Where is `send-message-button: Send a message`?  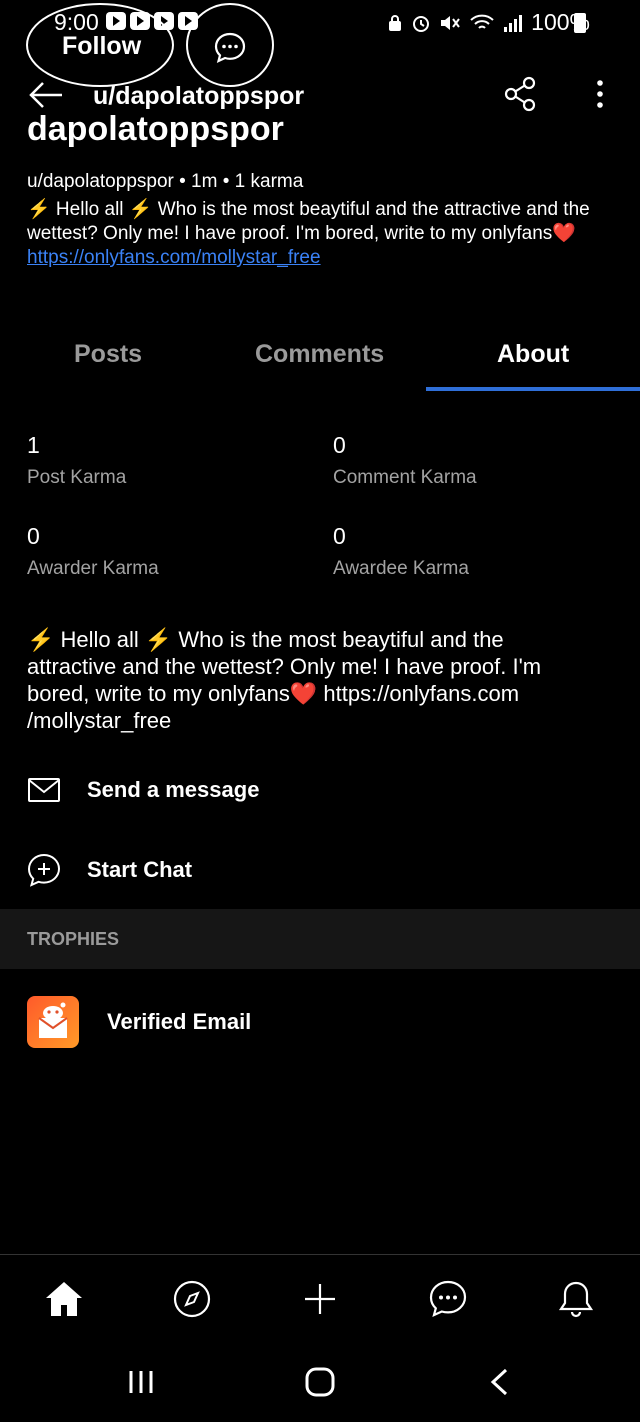
send-message-button: Send a message is located at coordinates (143, 790).